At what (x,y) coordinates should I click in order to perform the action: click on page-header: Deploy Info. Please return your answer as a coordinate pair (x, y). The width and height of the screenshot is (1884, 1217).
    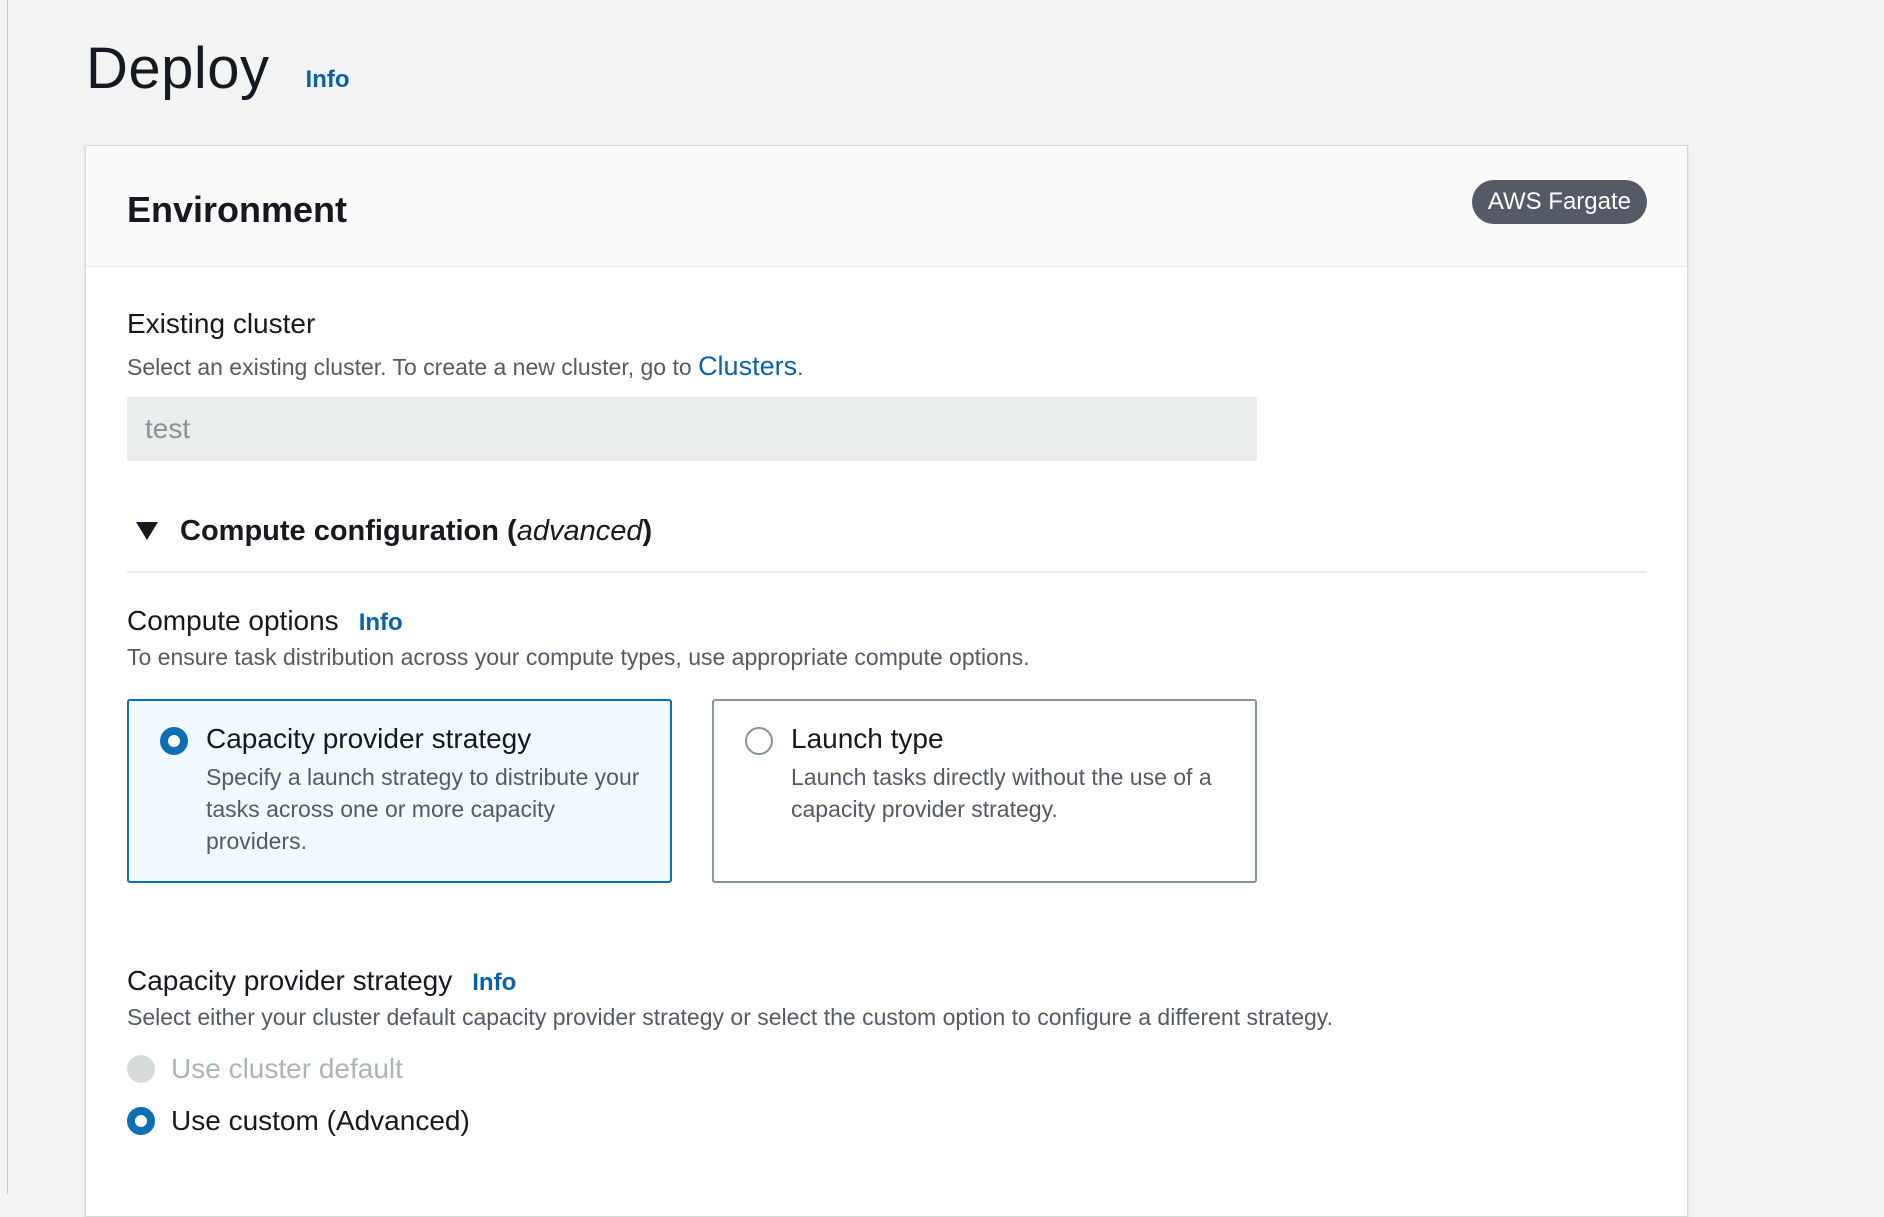
    Looking at the image, I should click on (218, 69).